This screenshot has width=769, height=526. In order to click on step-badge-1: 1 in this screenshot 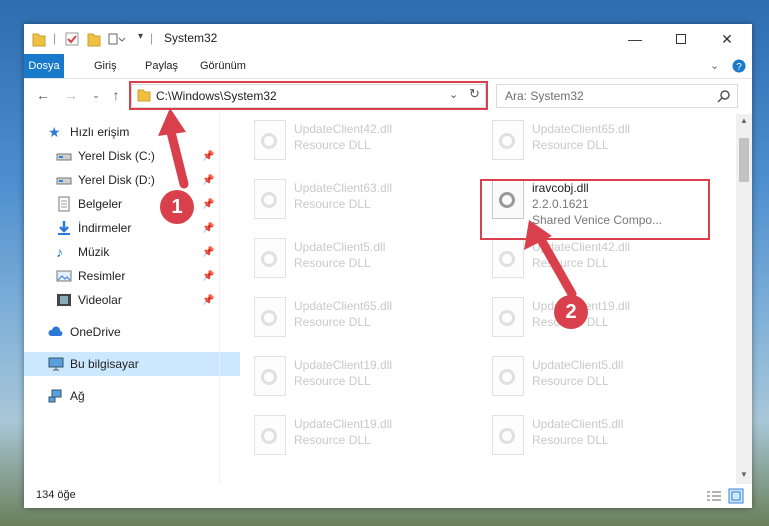, I will do `click(177, 207)`.